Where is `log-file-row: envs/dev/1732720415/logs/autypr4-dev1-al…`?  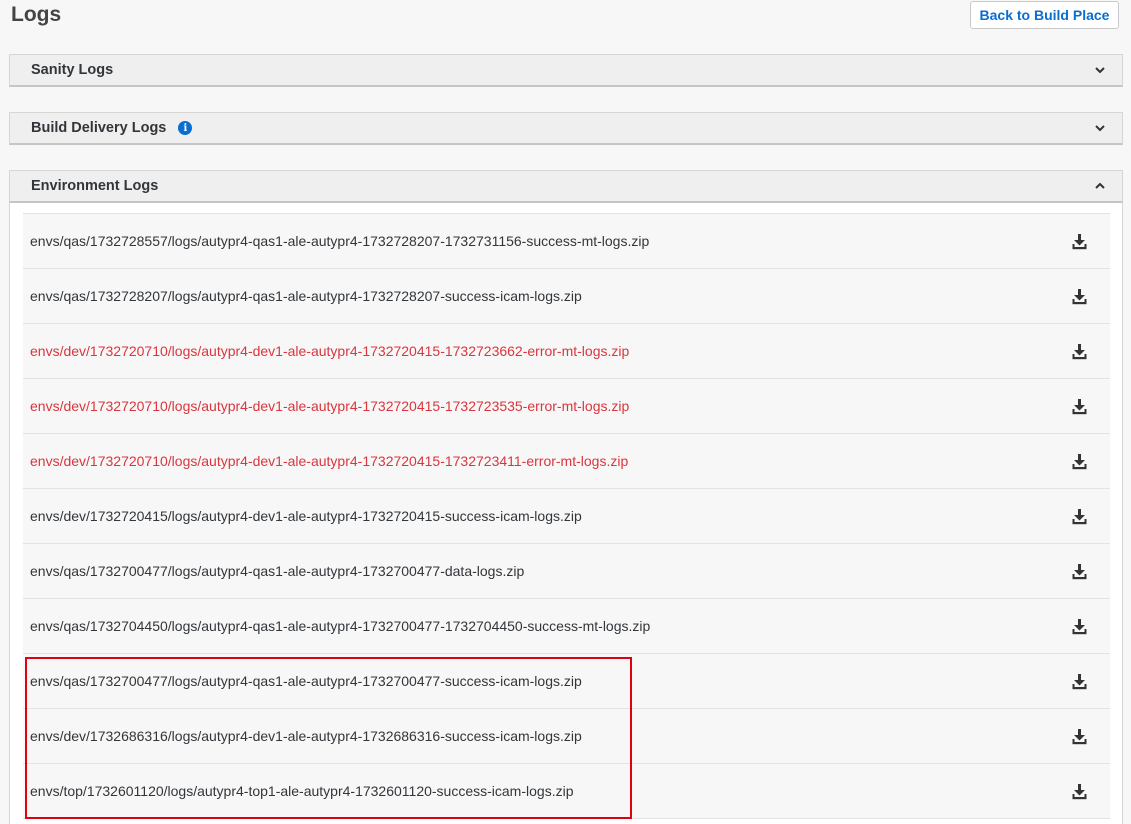
log-file-row: envs/dev/1732720415/logs/autypr4-dev1-al… is located at coordinates (566, 516).